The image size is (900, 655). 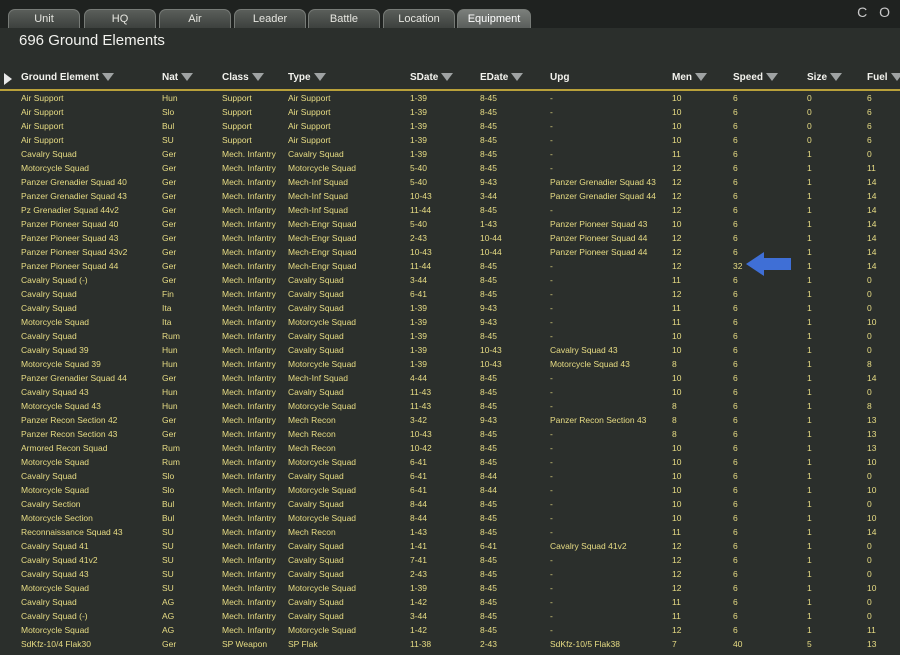 I want to click on cell-men: 11, so click(x=676, y=322).